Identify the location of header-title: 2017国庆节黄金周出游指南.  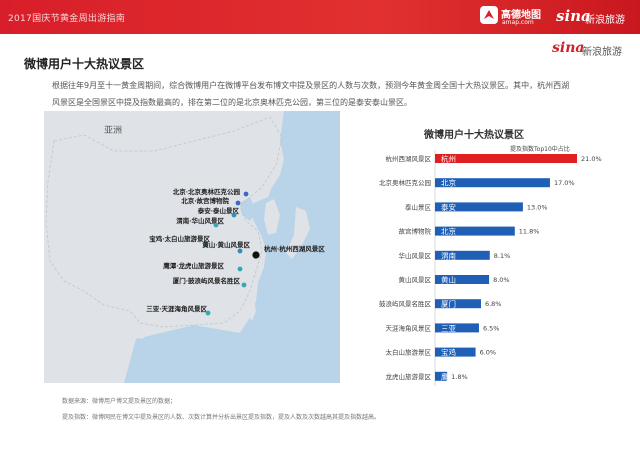
(67, 19).